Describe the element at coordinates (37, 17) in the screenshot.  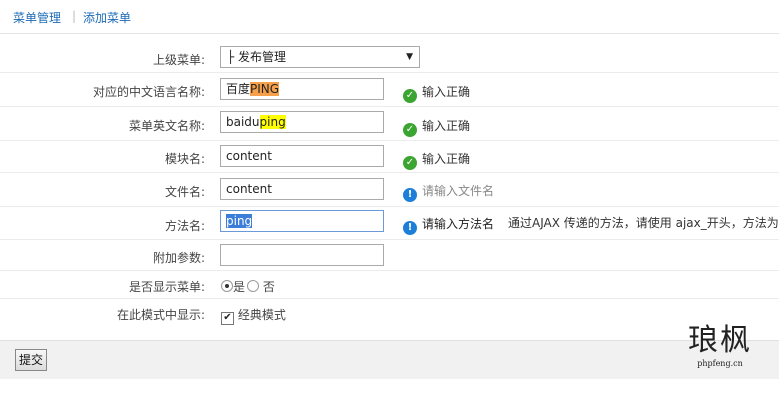
I see `tab-menu-manage: 菜单管理` at that location.